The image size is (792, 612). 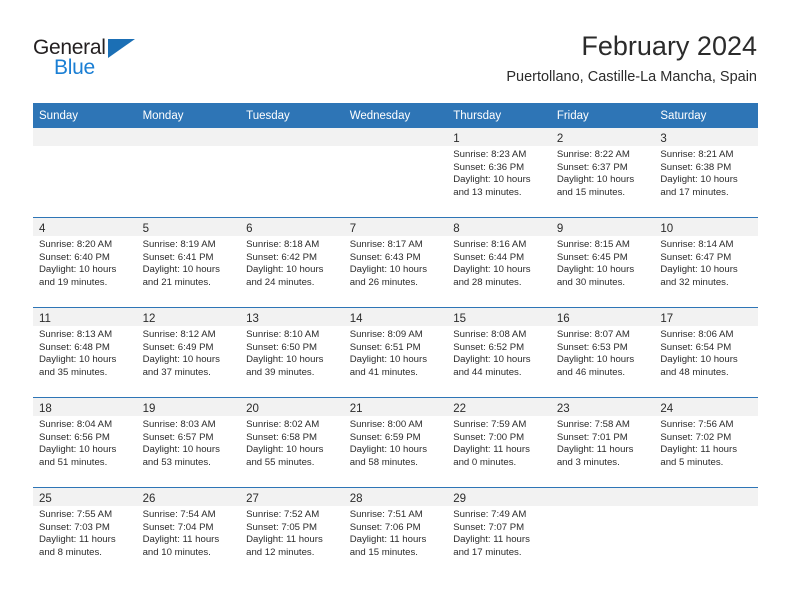 I want to click on daylight-text-line2: and 30 minutes., so click(x=591, y=282).